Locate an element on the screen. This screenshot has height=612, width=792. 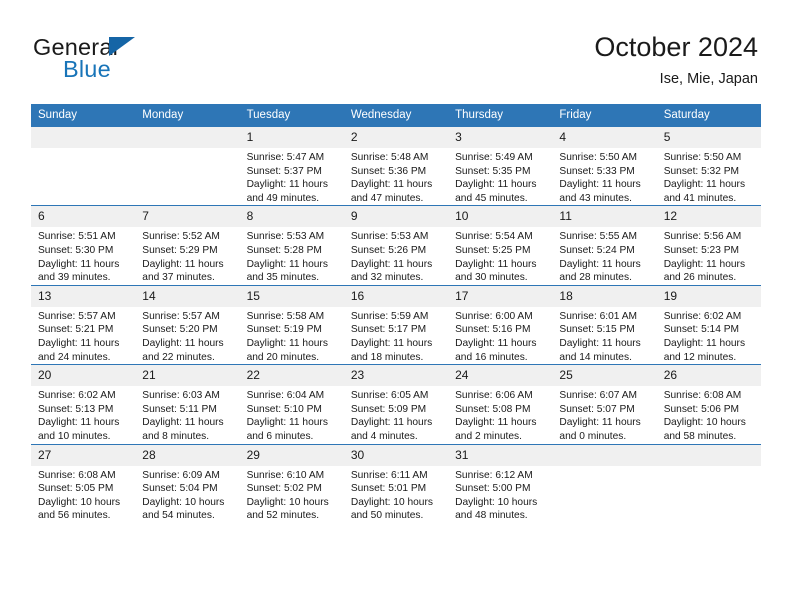
sunrise-text: Sunrise: 5:58 AM is located at coordinates (285, 316).